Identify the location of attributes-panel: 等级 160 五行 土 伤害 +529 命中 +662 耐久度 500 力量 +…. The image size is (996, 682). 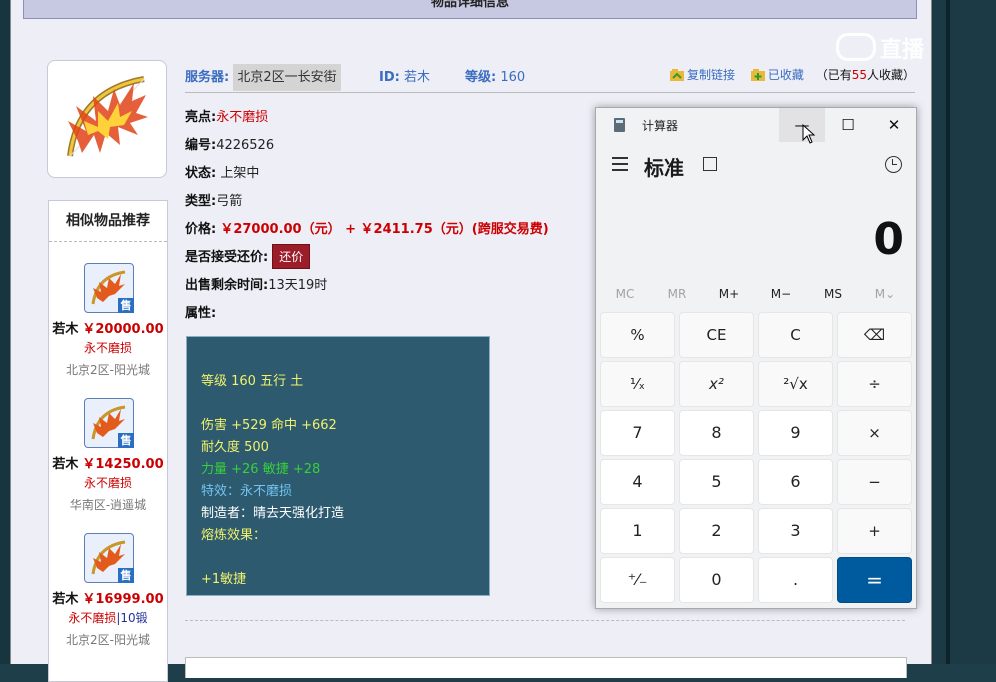
(338, 466).